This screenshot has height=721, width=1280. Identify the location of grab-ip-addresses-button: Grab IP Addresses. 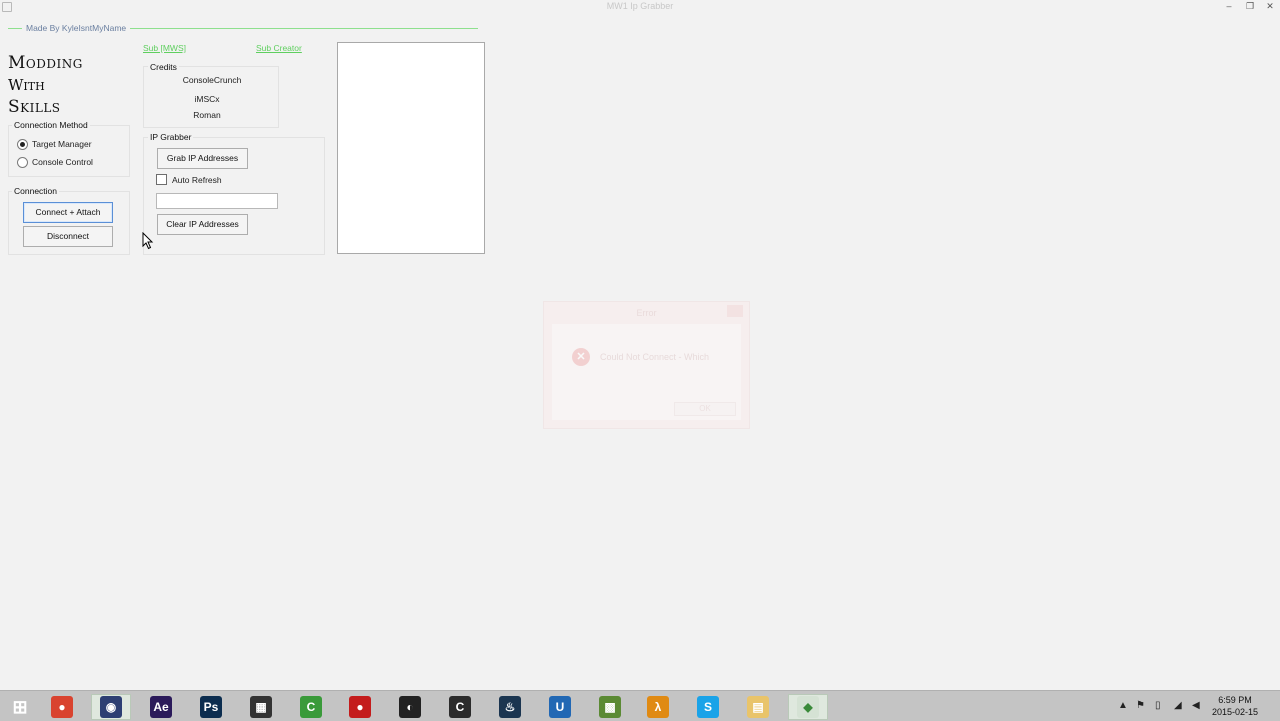
(202, 158).